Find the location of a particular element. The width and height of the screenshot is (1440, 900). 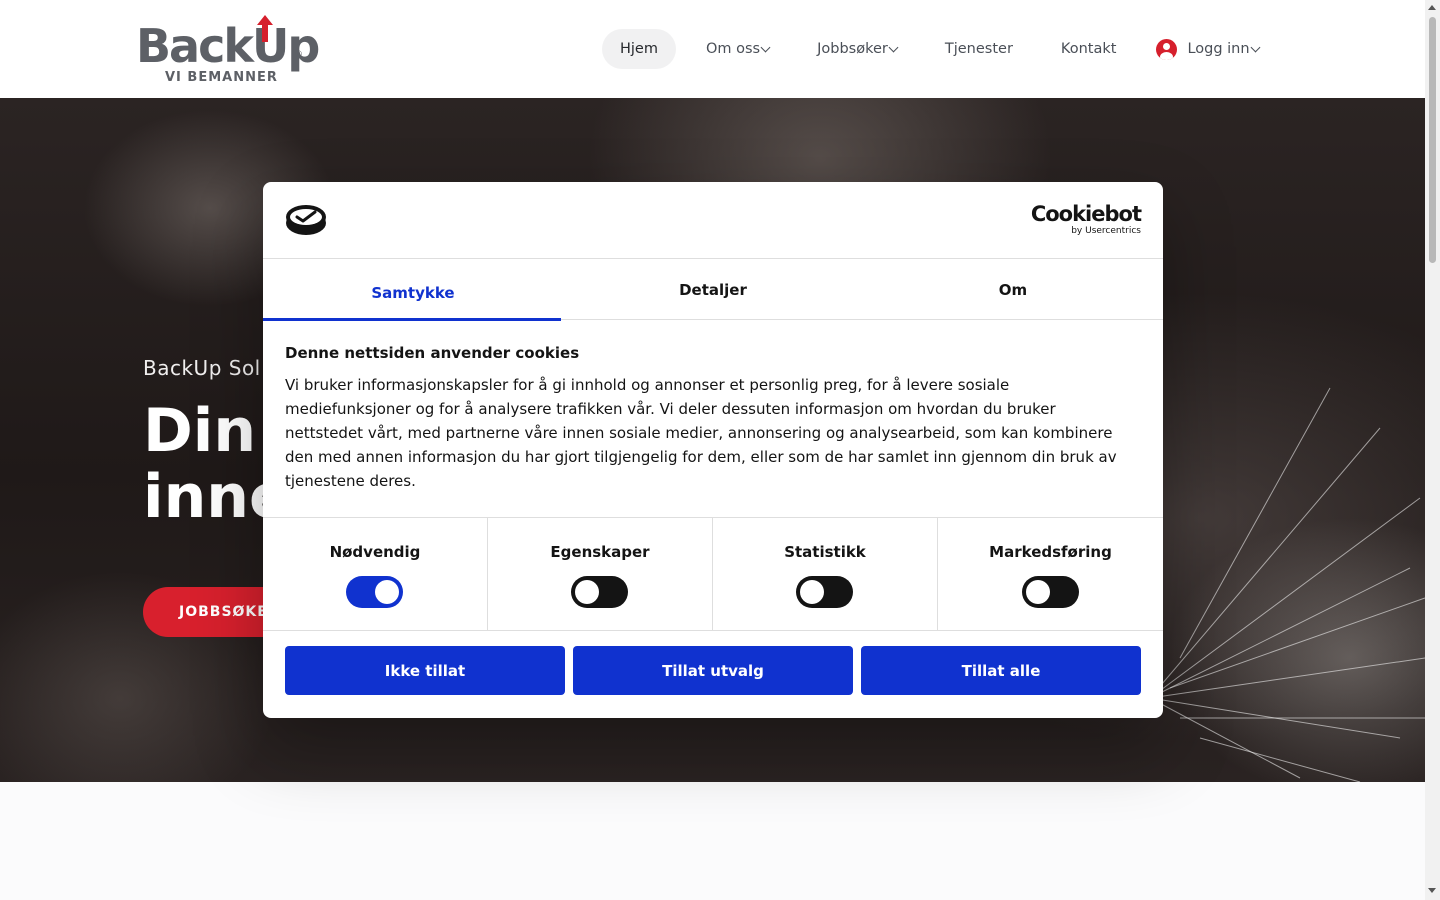

logo-tagline: VI BEMANNER is located at coordinates (221, 77).